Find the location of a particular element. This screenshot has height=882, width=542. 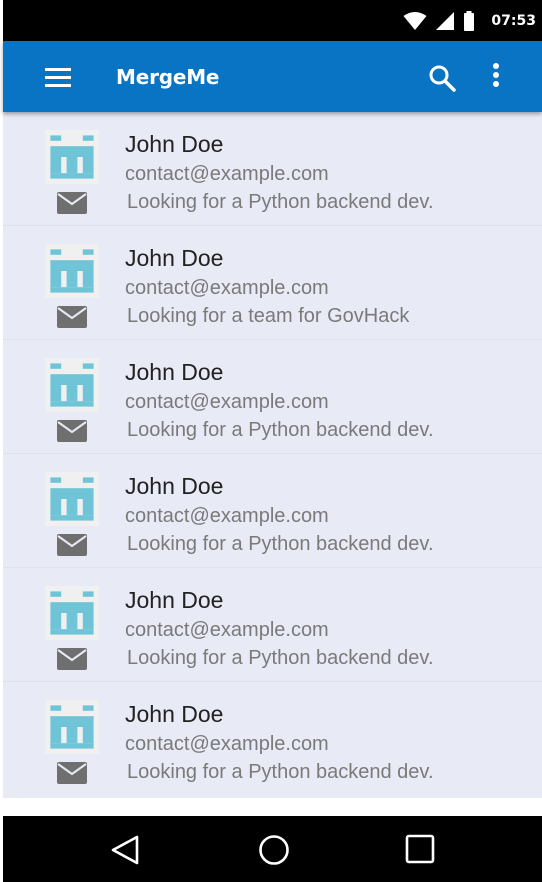

contact-description: Looking for a team for GovHack is located at coordinates (268, 316).